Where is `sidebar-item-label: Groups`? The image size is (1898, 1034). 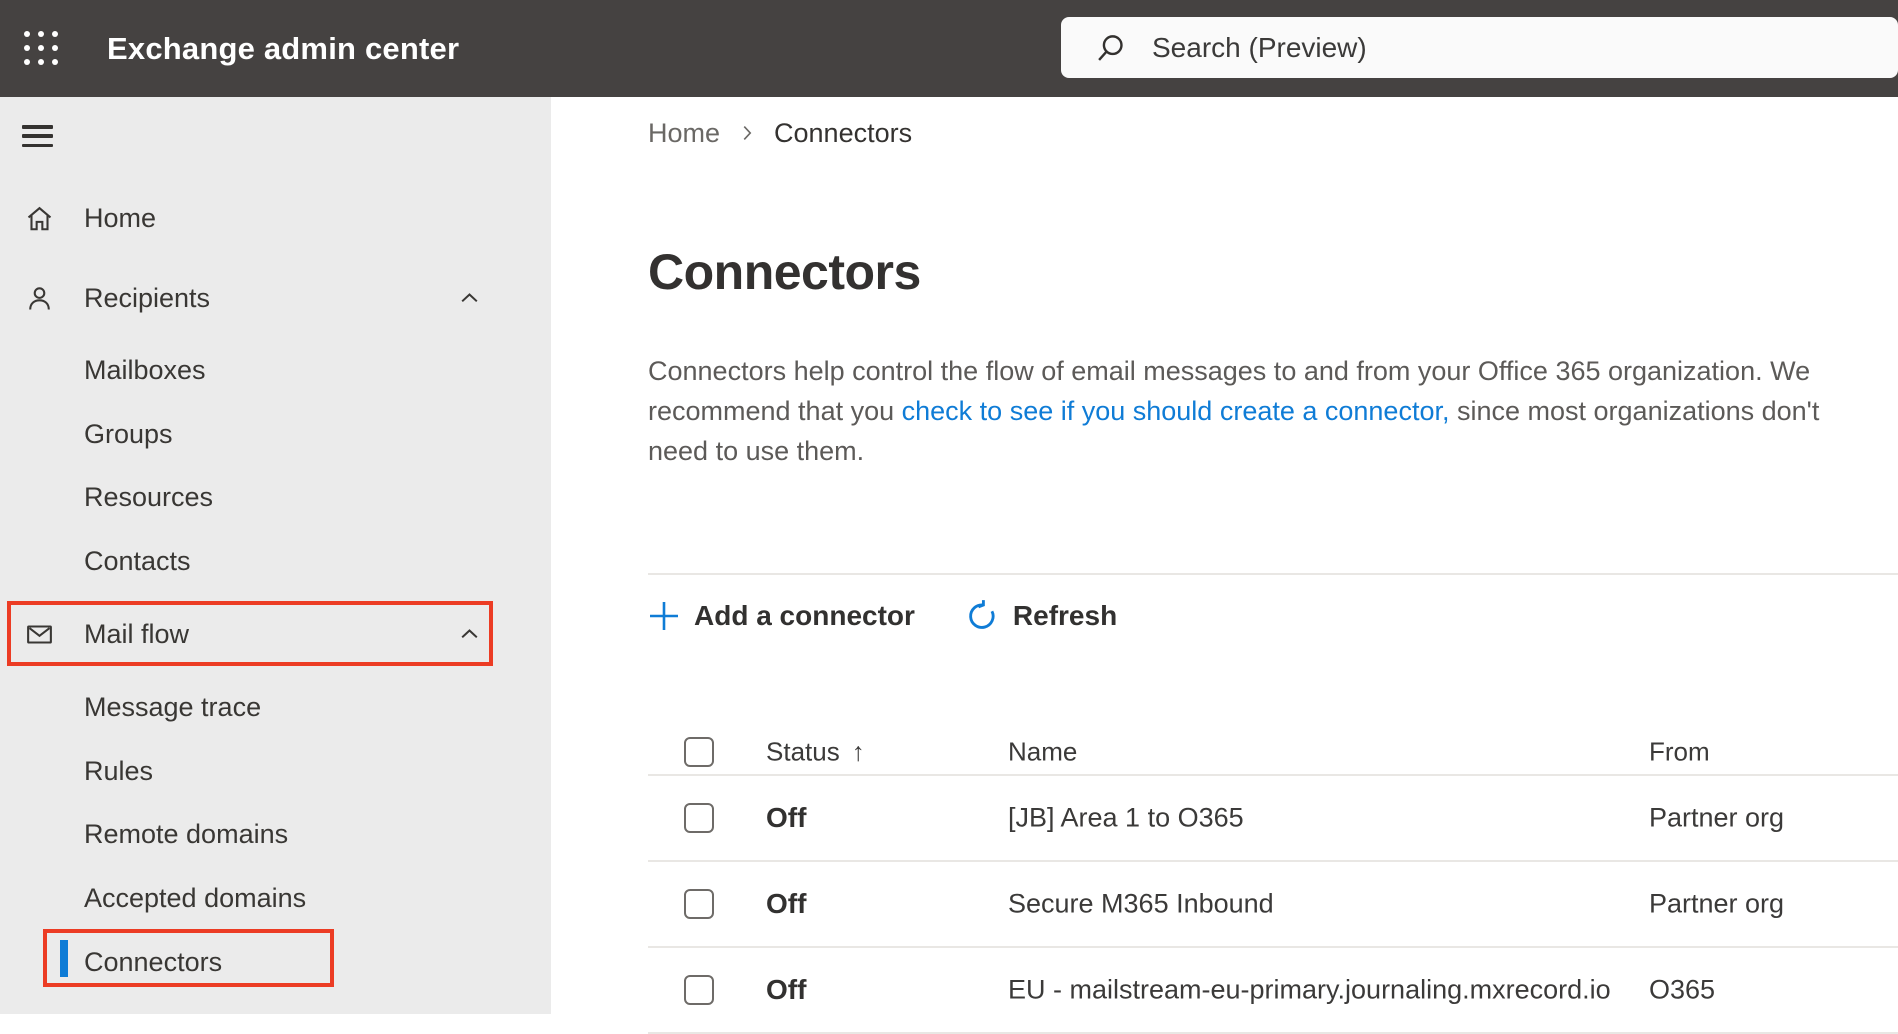 sidebar-item-label: Groups is located at coordinates (128, 433).